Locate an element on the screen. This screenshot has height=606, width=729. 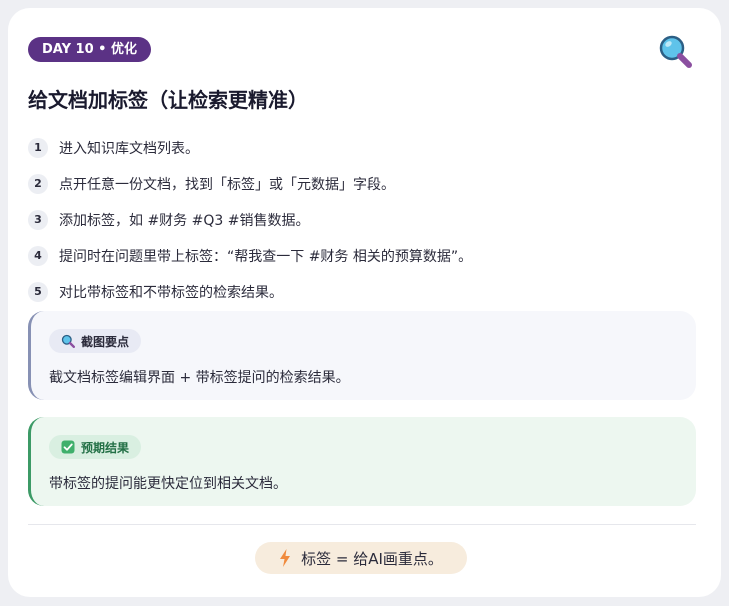
footer-tip-text: 标签 = 给AI画重点。 is located at coordinates (372, 558).